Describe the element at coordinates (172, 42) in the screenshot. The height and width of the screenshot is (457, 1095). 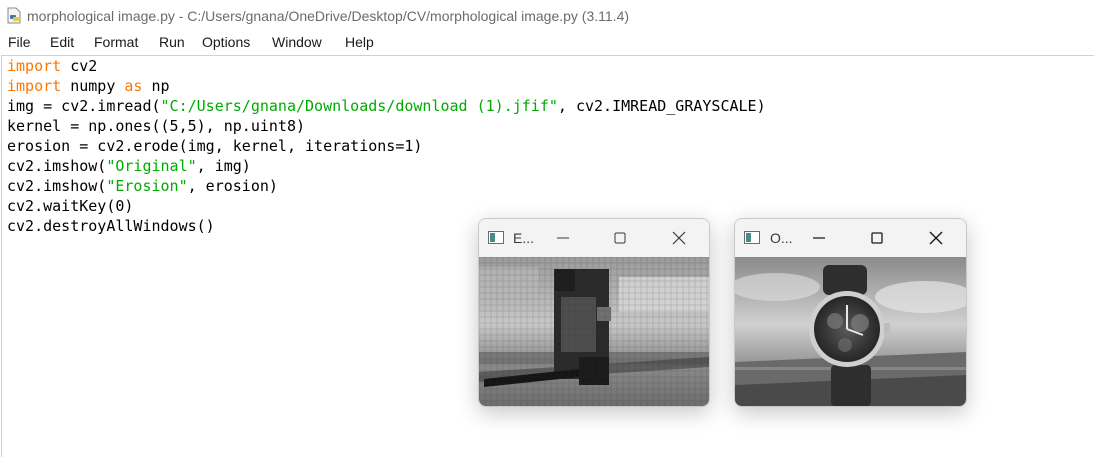
I see `menu-run: Run` at that location.